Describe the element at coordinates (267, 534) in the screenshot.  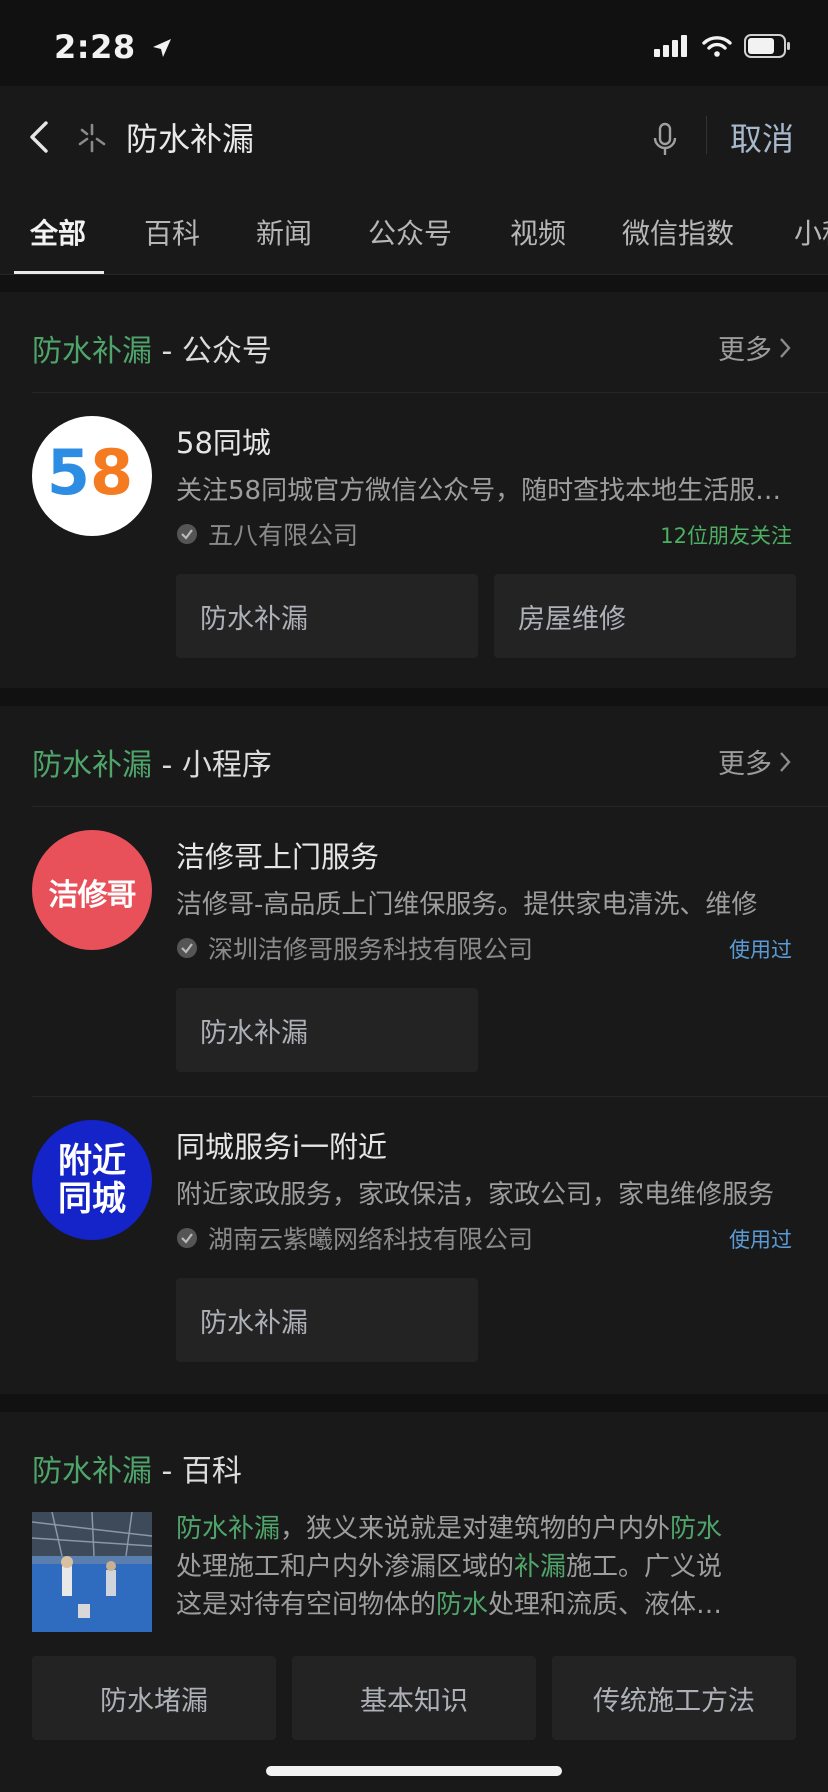
I see `account-org: 五八有限公司` at that location.